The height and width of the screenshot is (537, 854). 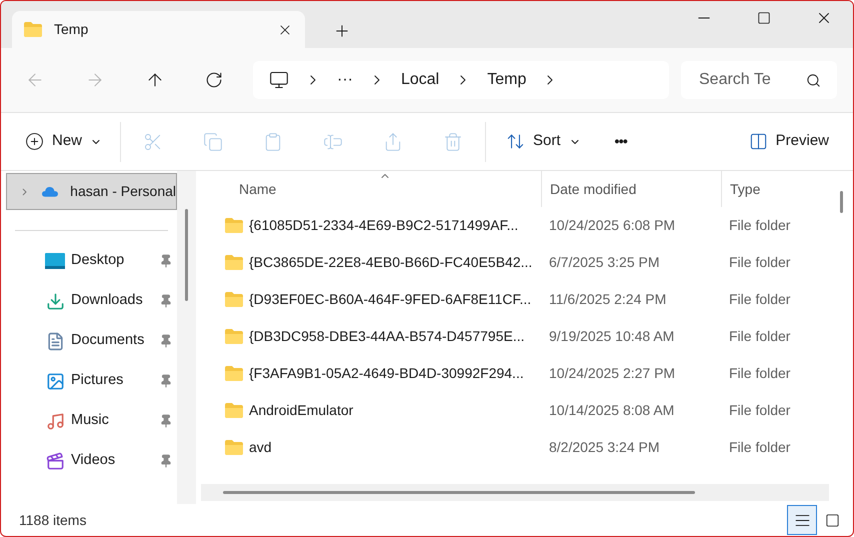 What do you see at coordinates (107, 300) in the screenshot?
I see `nav-label: Downloads` at bounding box center [107, 300].